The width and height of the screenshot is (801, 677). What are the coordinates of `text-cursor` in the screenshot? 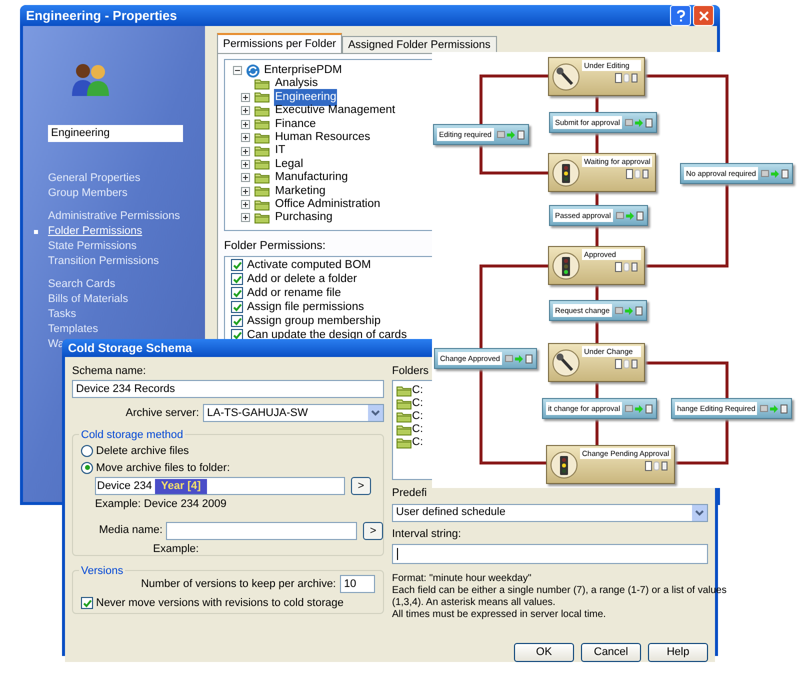 It's located at (397, 554).